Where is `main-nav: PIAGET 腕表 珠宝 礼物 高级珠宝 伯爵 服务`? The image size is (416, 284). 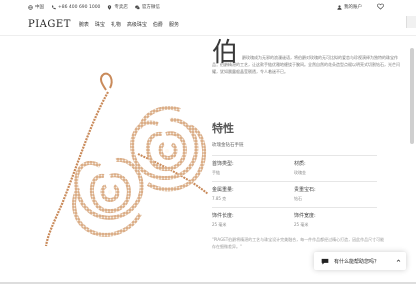 main-nav: PIAGET 腕表 珠宝 礼物 高级珠宝 伯爵 服务 is located at coordinates (208, 25).